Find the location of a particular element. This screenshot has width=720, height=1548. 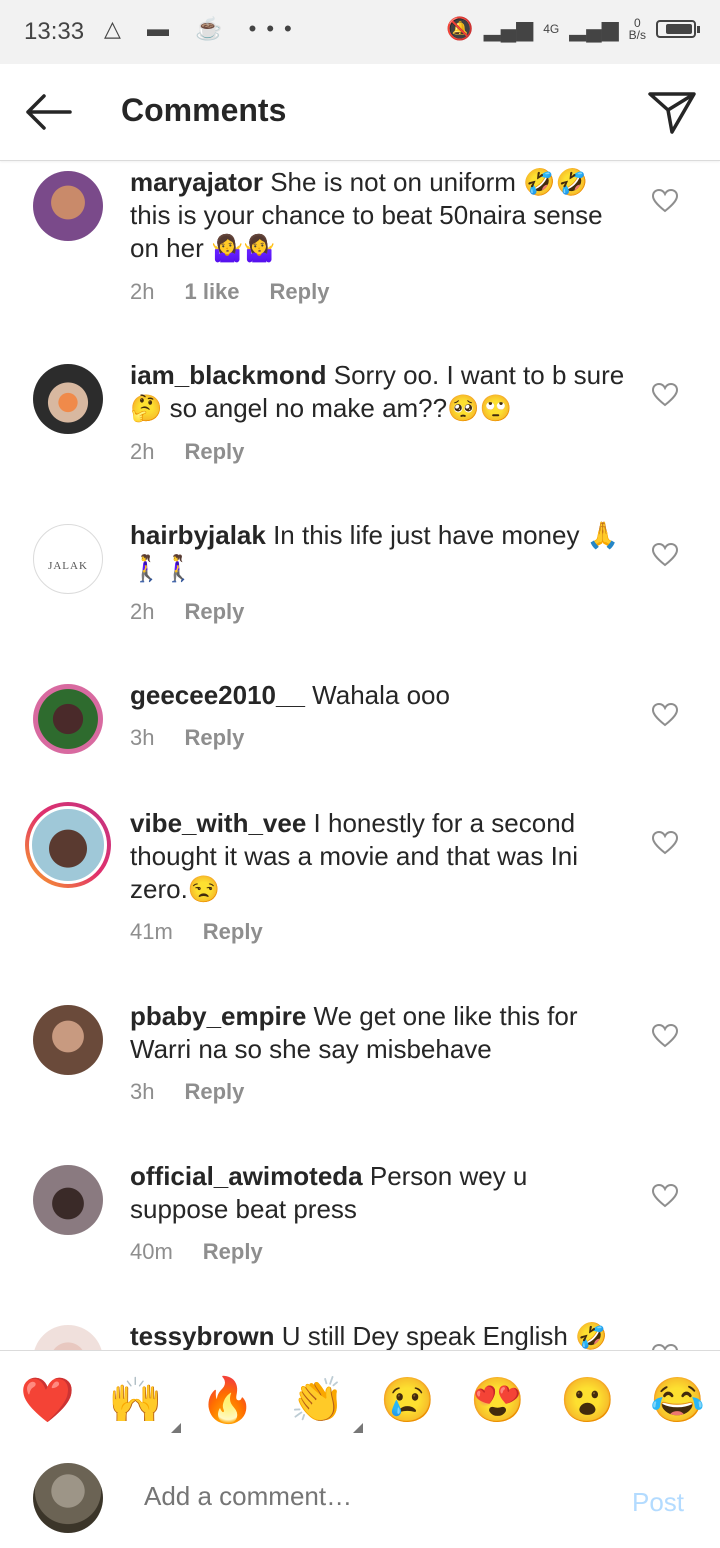

comment-text: Wahala ooo is located at coordinates (377, 695).